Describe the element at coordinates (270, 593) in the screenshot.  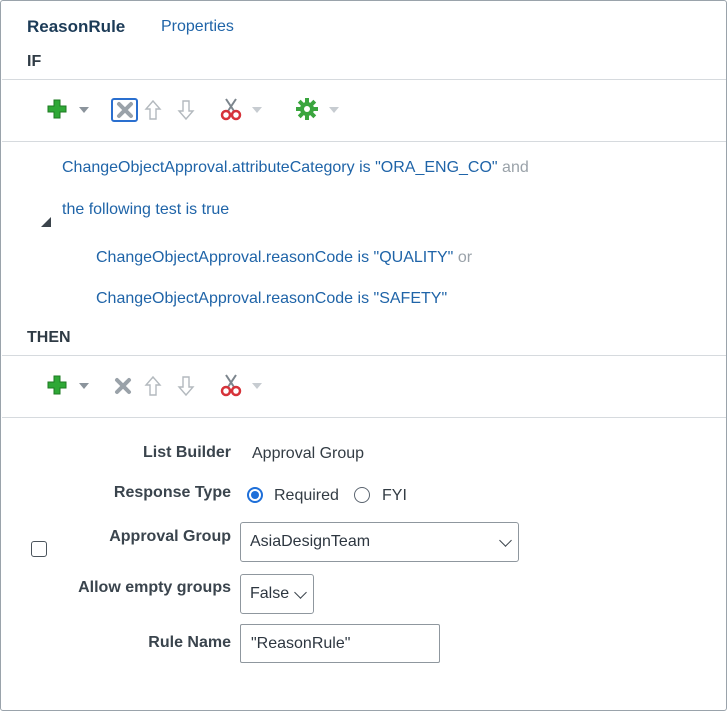
I see `allow-empty-groups-value: False` at that location.